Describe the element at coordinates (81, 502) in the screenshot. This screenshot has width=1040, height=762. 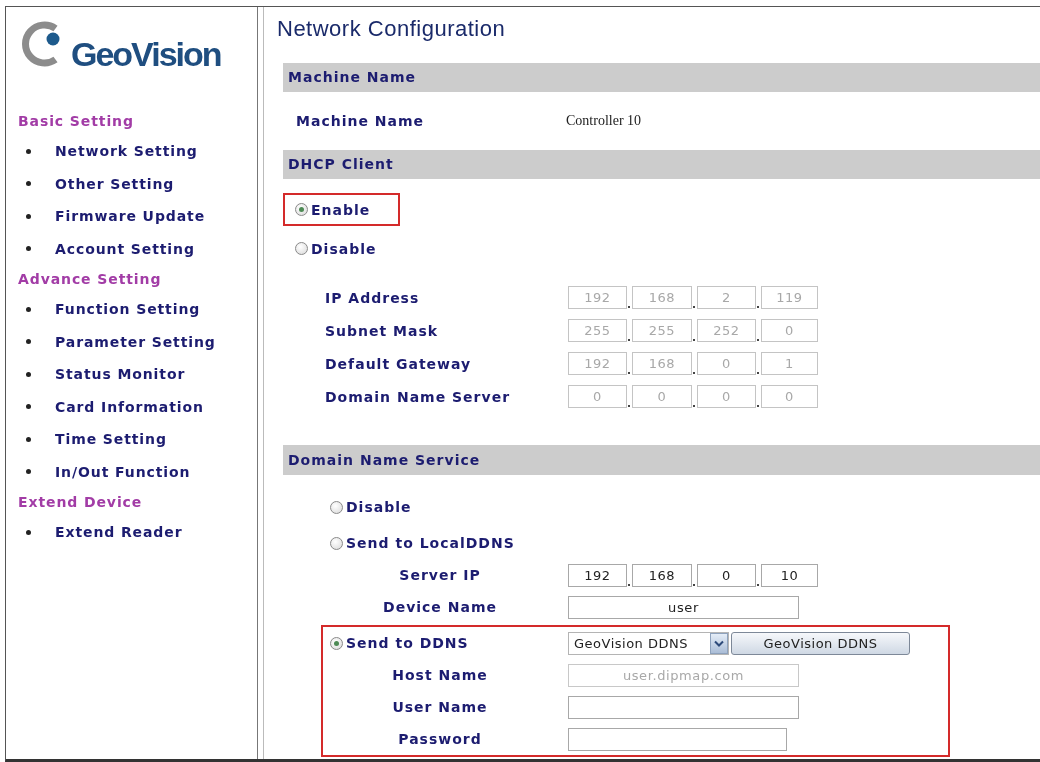
I see `sidebar-heading: Extend Device` at that location.